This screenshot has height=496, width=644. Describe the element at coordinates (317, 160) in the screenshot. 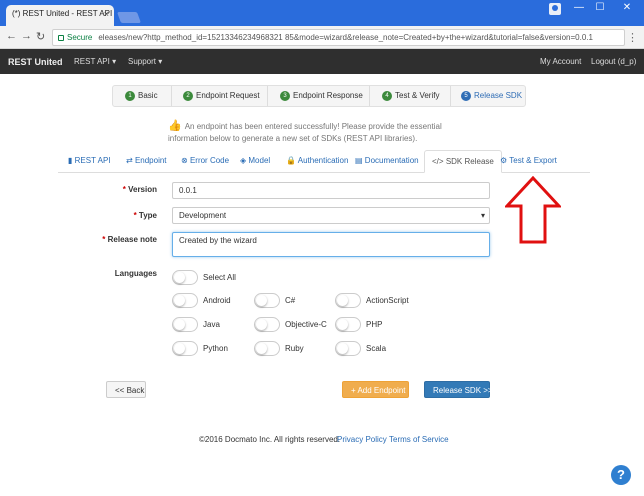

I see `tab-authentication: 🔒 Authentication` at that location.